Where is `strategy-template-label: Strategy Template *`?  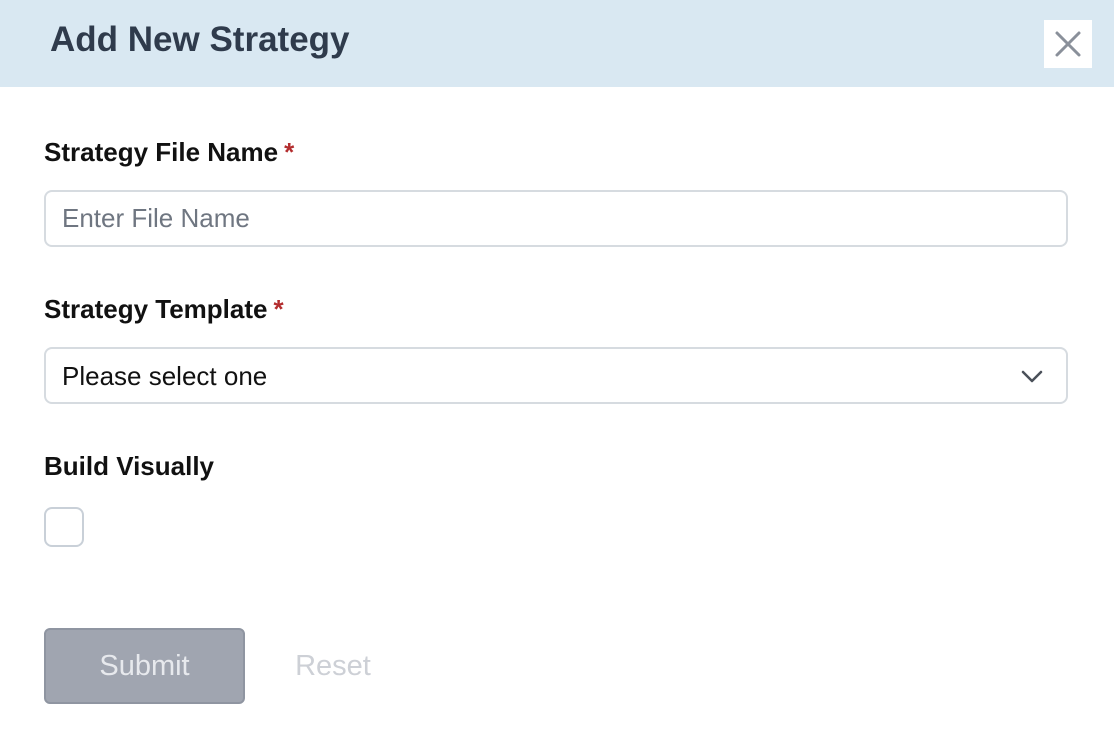
strategy-template-label: Strategy Template * is located at coordinates (164, 309).